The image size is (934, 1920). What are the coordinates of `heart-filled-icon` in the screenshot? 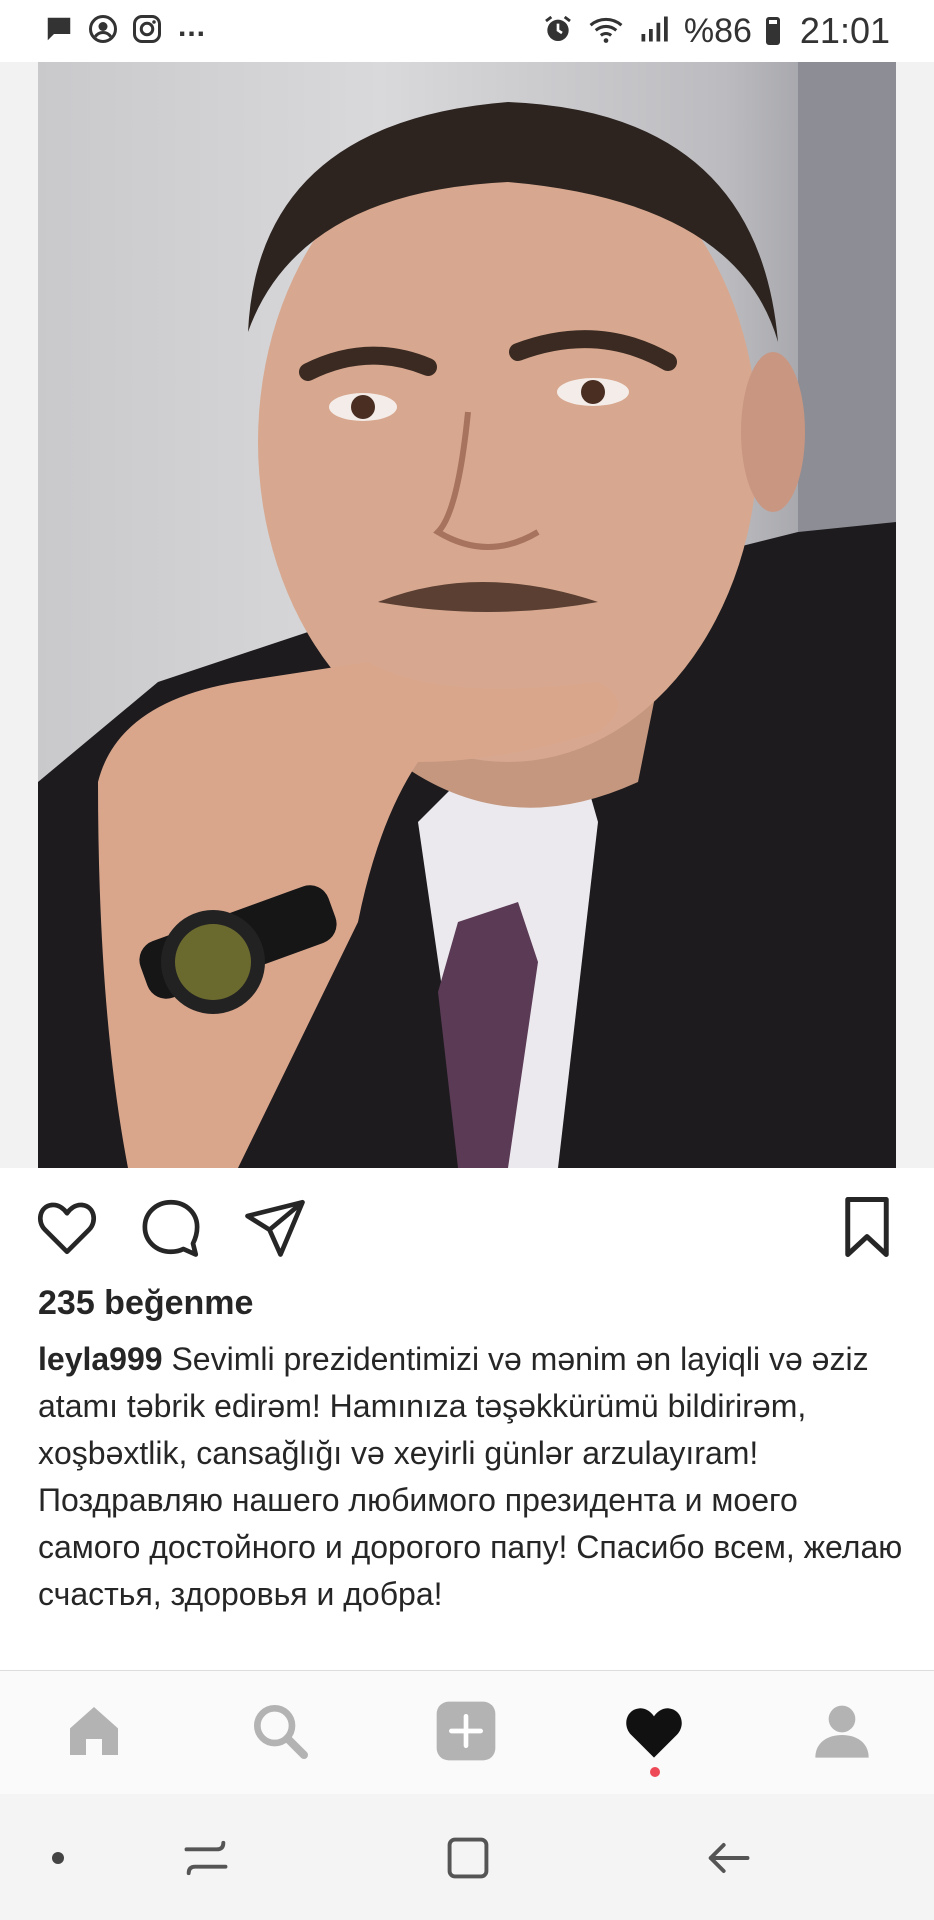 It's located at (654, 1731).